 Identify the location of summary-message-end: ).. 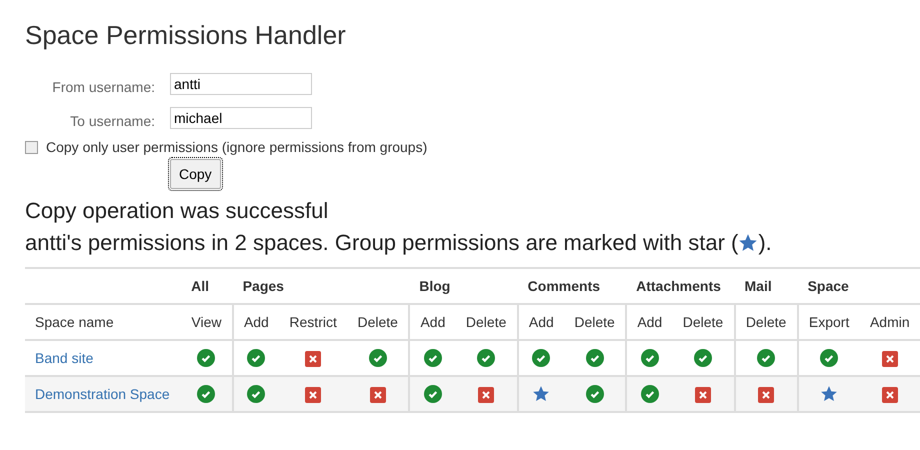
(765, 243).